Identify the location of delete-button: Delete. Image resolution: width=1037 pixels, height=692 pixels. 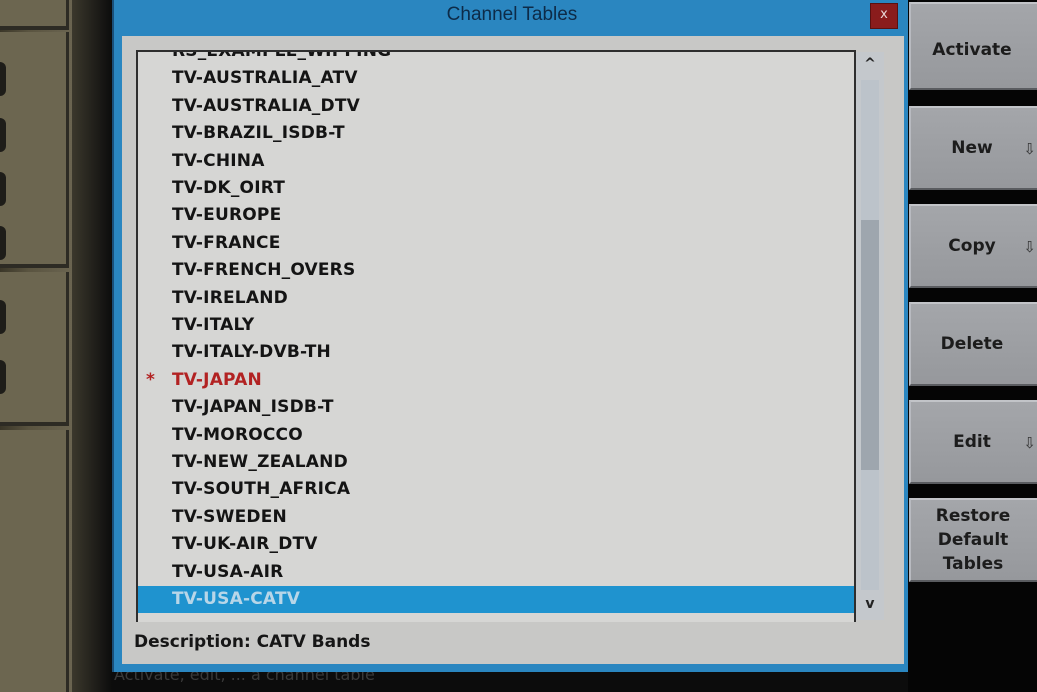
(973, 344).